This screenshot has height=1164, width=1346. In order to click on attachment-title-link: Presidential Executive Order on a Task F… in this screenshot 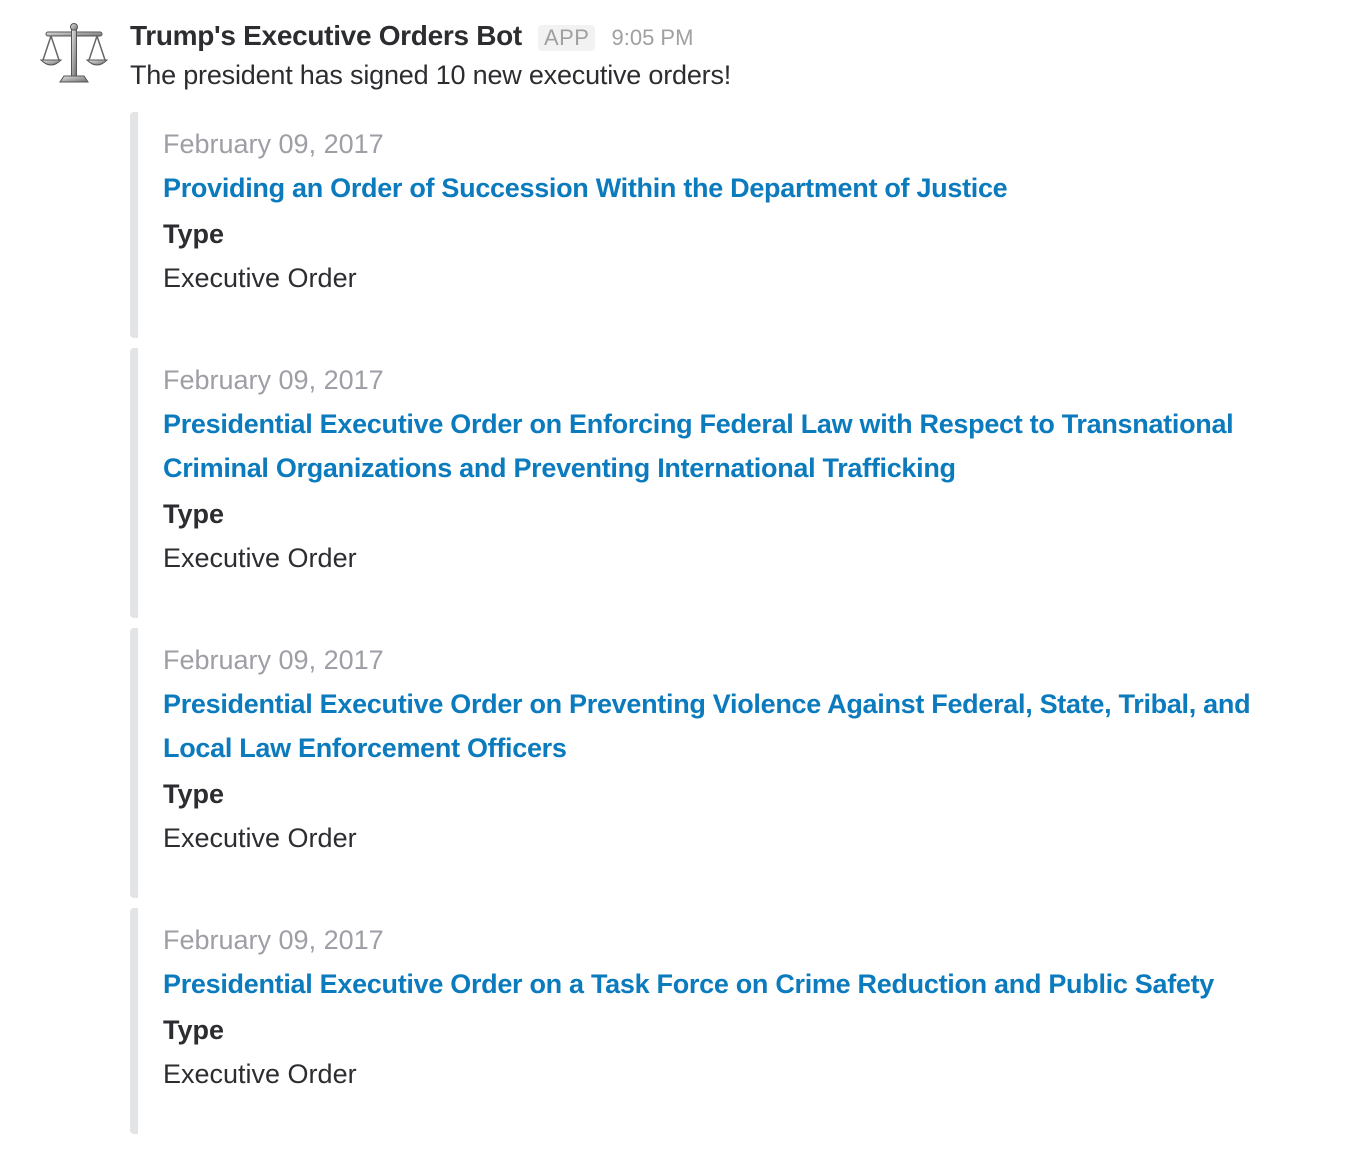, I will do `click(738, 984)`.